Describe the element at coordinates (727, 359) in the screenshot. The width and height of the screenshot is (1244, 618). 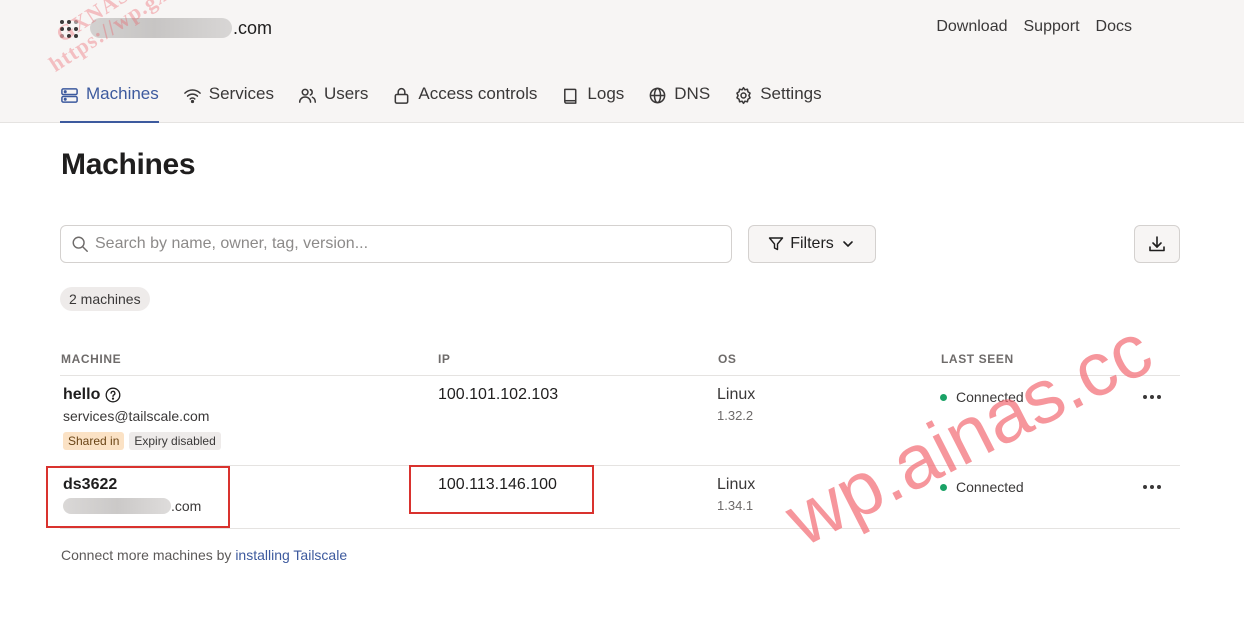
I see `column-header-os: OS` at that location.